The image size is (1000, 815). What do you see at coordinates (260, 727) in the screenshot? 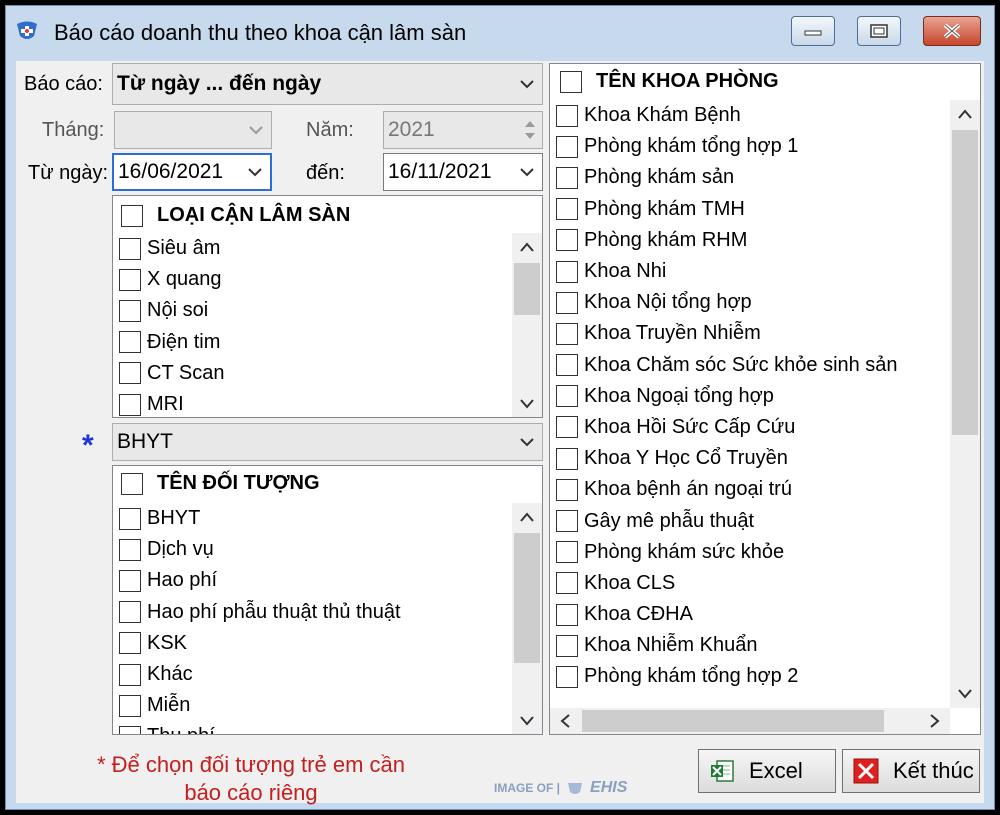
I see `list-item: Thu phí` at bounding box center [260, 727].